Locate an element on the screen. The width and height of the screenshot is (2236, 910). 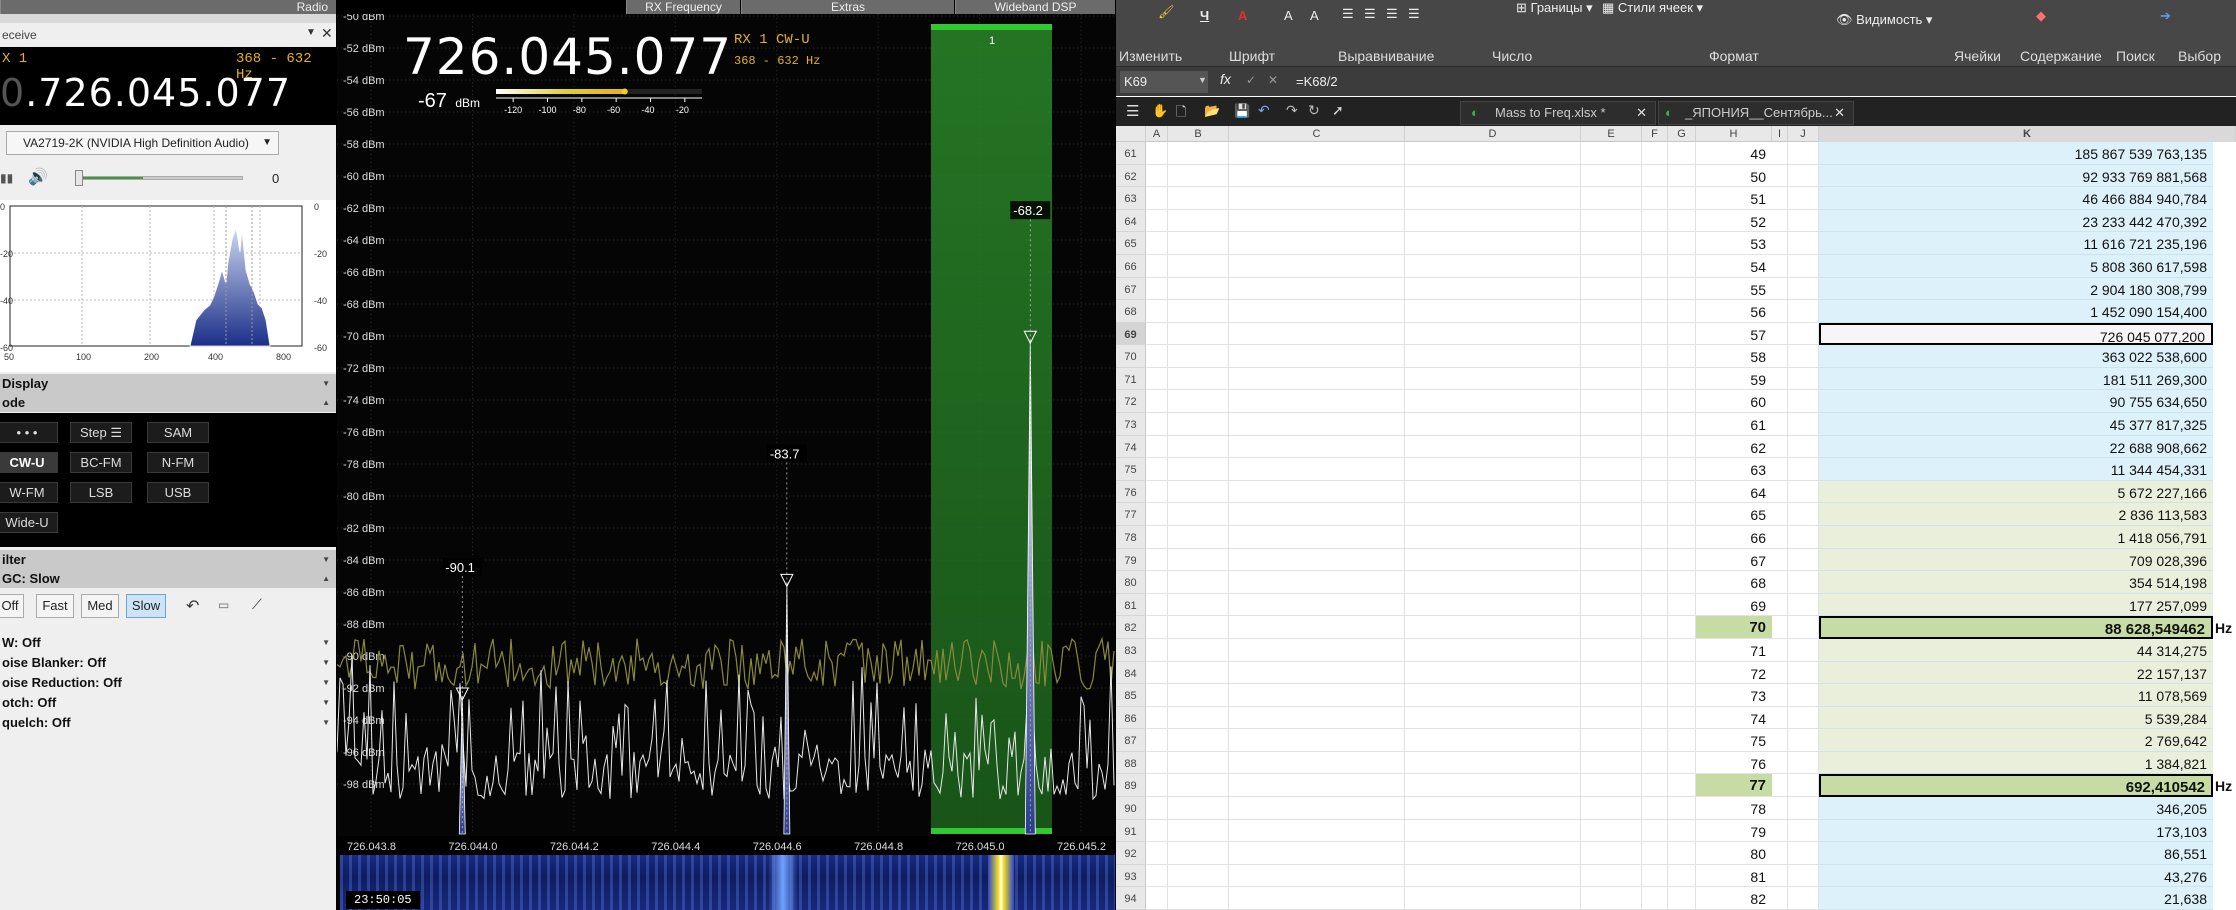
cell-h: 80 is located at coordinates (1734, 853).